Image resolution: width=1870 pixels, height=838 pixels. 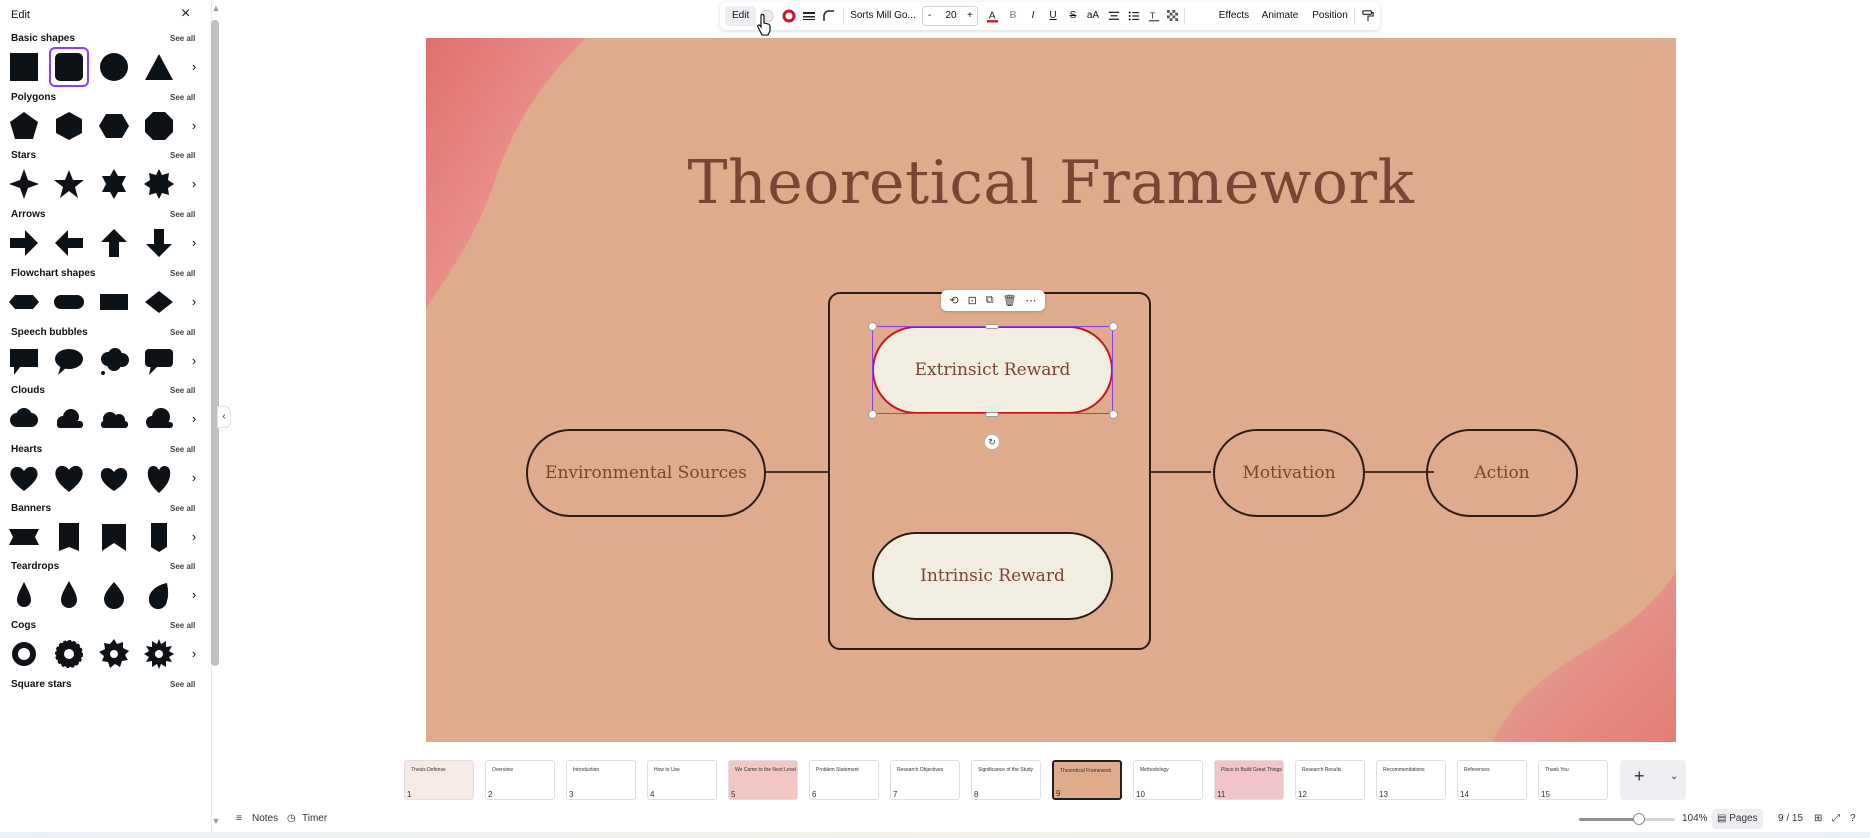 What do you see at coordinates (69, 243) in the screenshot?
I see `arrow-left-shape-icon` at bounding box center [69, 243].